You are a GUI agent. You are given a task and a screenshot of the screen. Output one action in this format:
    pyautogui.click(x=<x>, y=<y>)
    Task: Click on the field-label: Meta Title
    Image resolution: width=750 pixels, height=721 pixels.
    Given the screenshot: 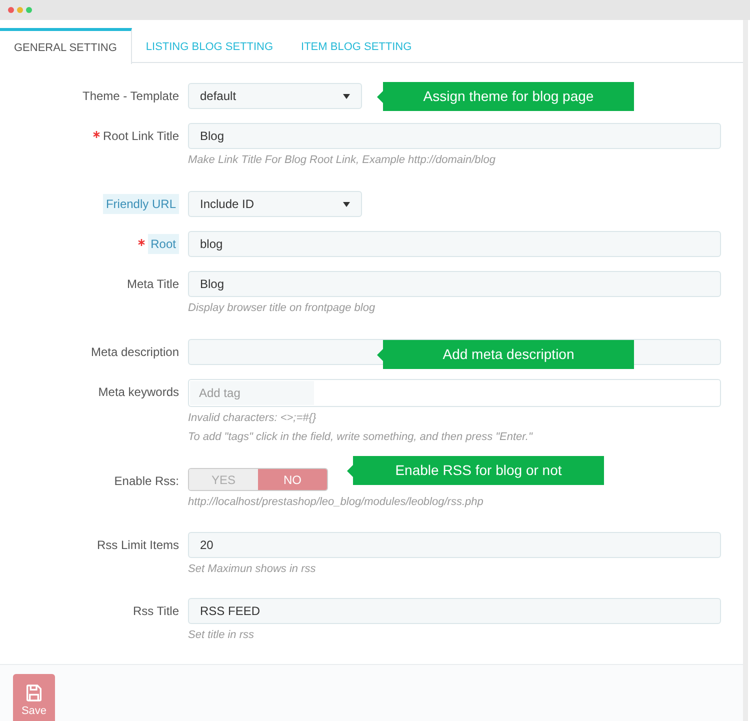 What is the action you would take?
    pyautogui.click(x=152, y=284)
    